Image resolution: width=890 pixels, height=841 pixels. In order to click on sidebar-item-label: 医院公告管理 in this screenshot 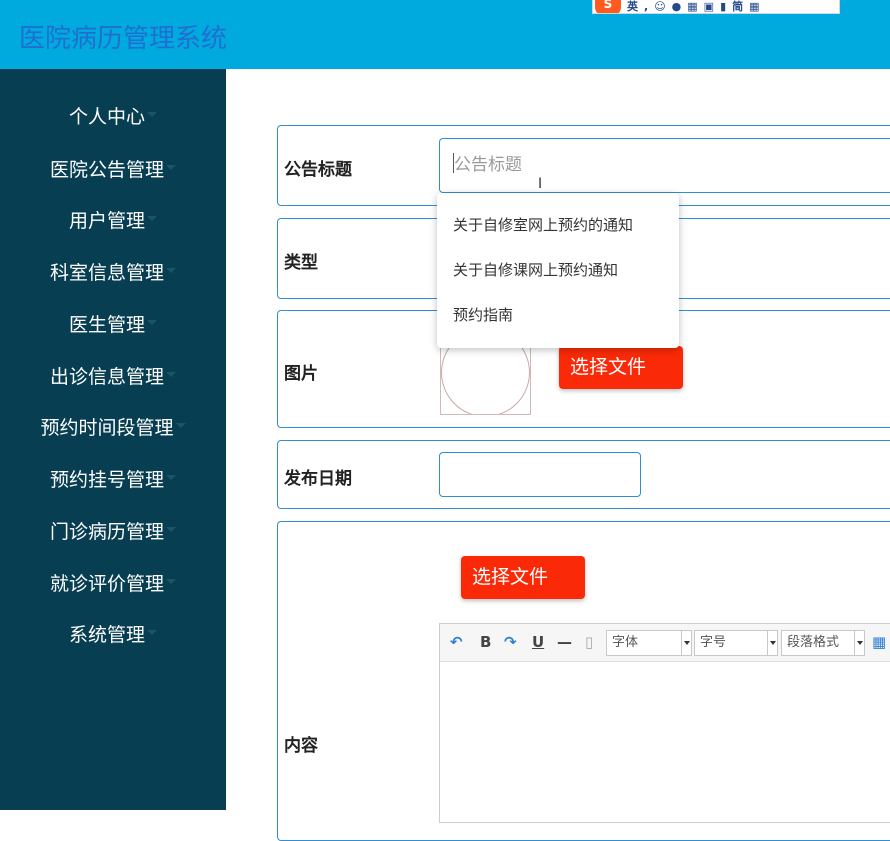, I will do `click(106, 170)`.